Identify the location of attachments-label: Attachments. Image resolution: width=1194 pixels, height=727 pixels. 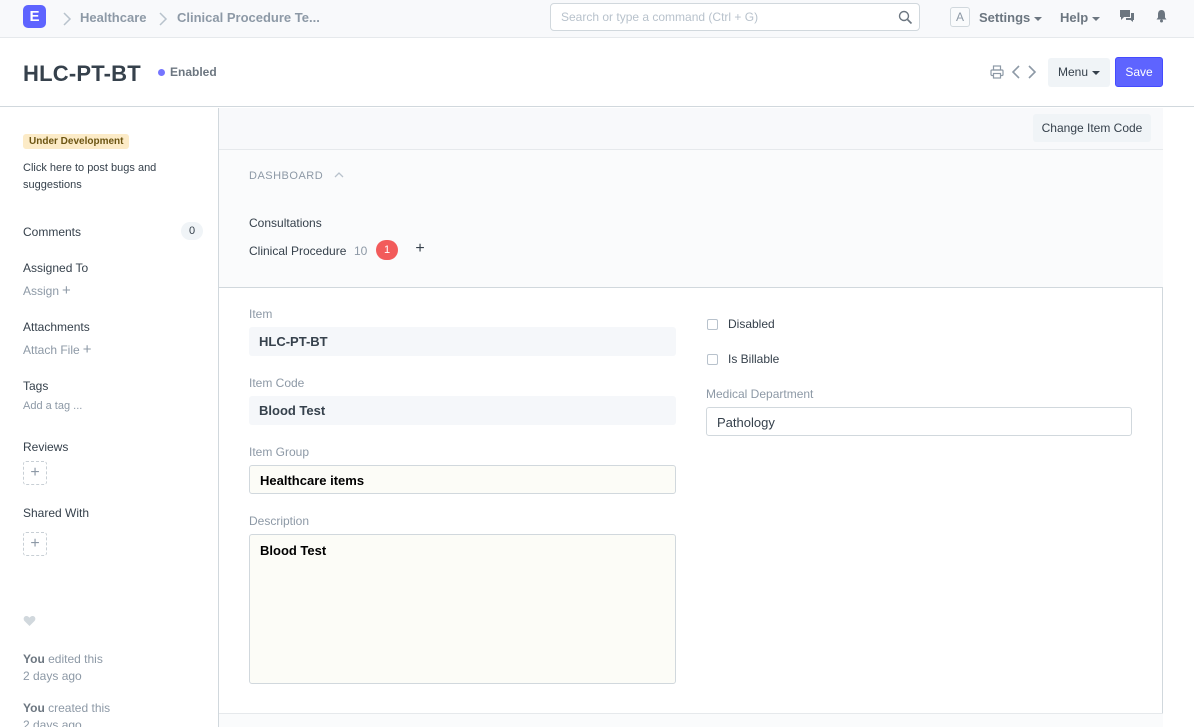
(56, 327).